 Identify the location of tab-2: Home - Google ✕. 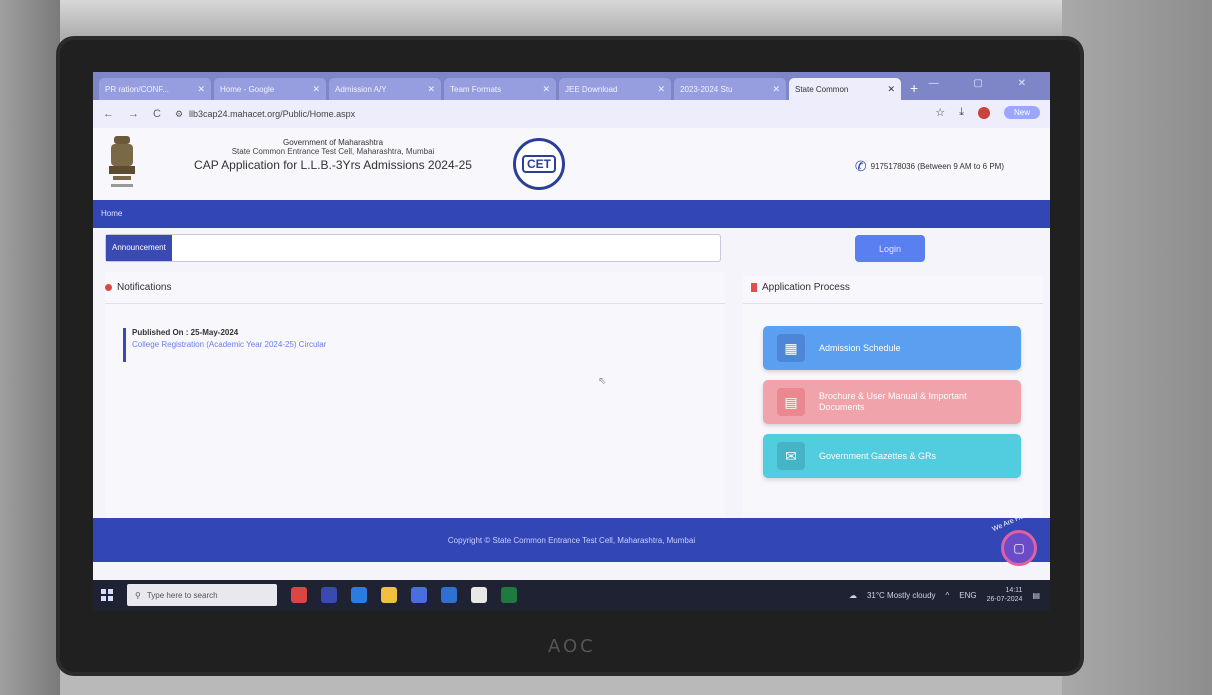
(270, 89).